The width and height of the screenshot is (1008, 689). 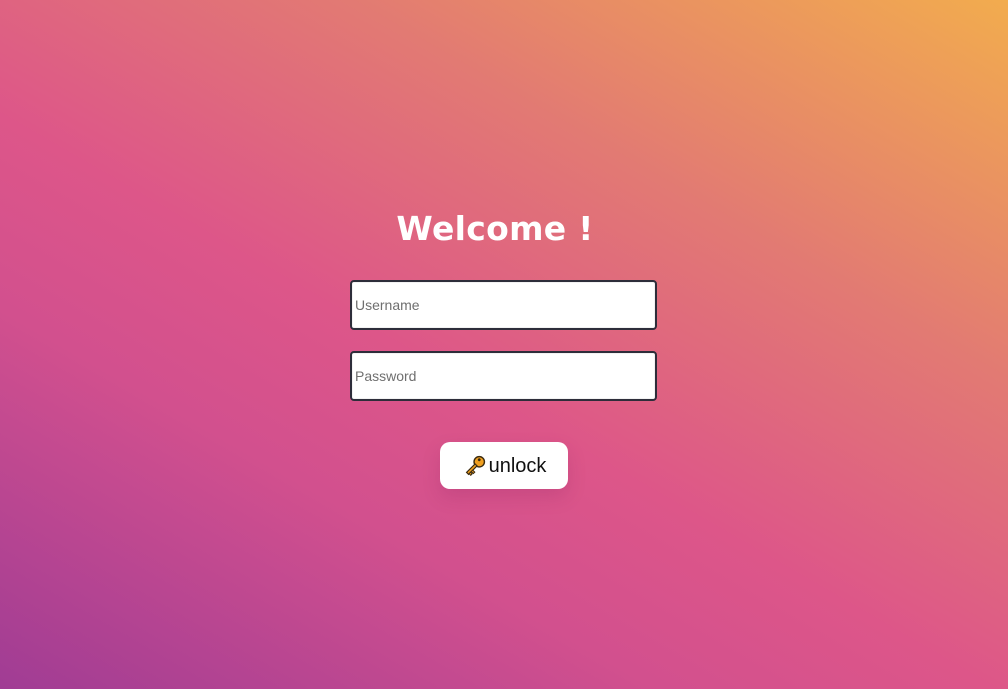 What do you see at coordinates (503, 305) in the screenshot?
I see `username-input` at bounding box center [503, 305].